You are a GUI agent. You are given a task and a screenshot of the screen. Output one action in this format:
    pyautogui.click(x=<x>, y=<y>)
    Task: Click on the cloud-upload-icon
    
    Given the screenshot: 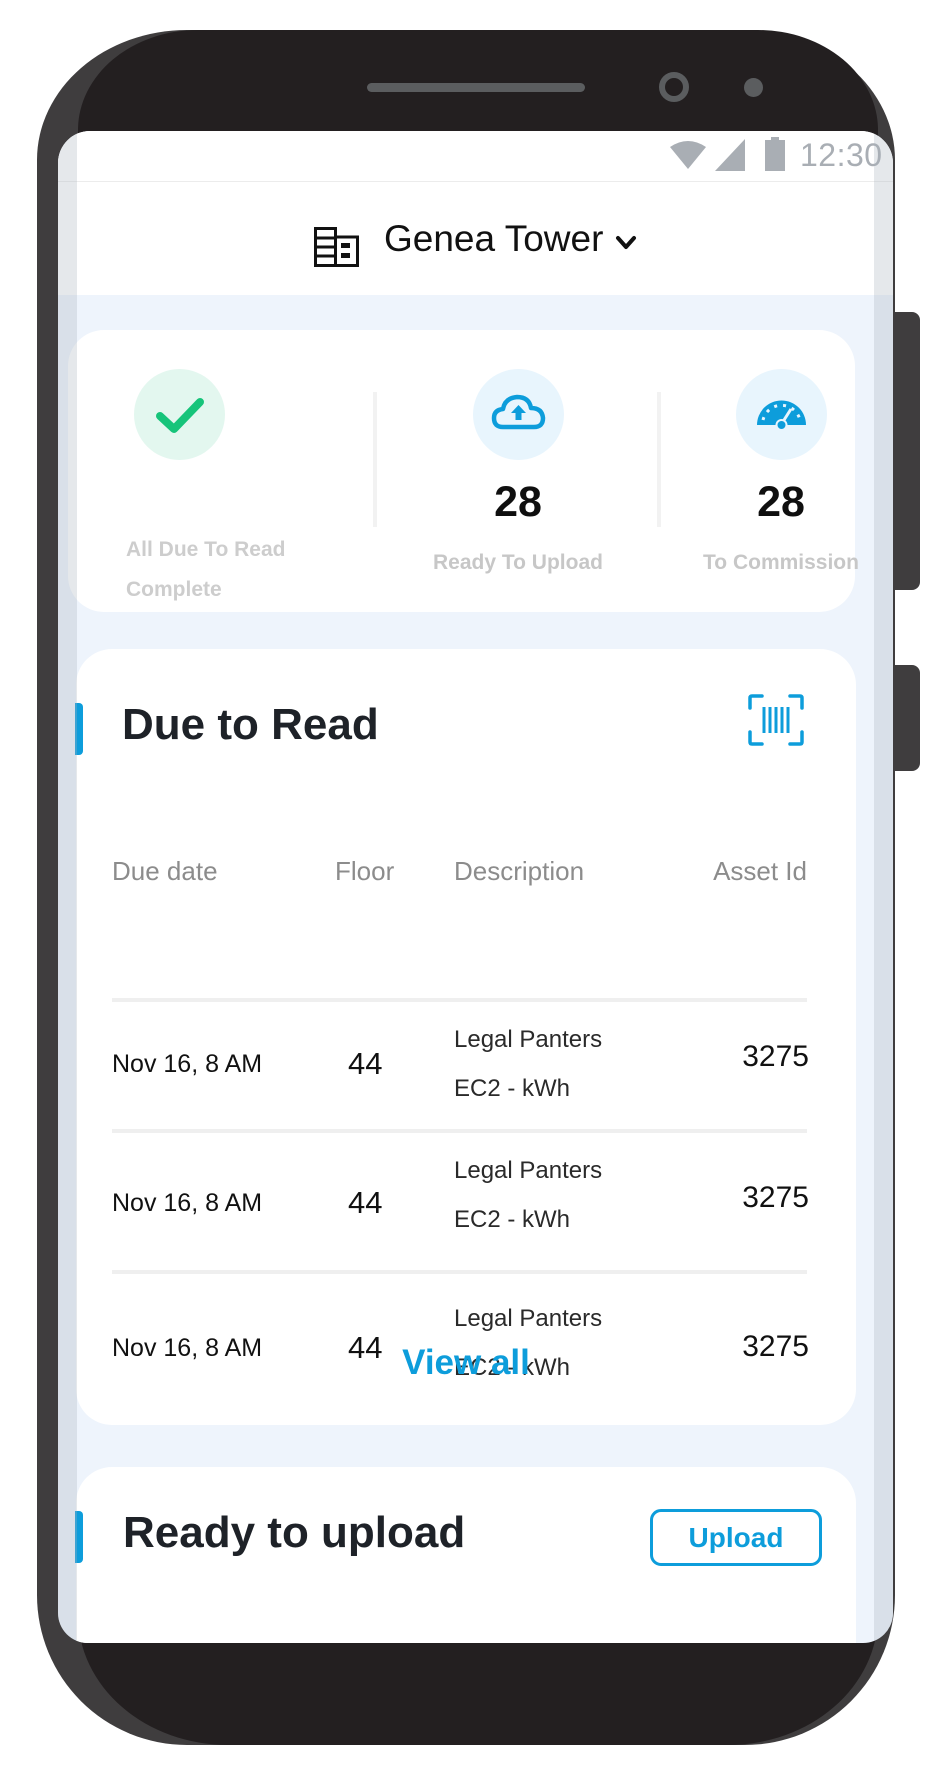 What is the action you would take?
    pyautogui.click(x=518, y=412)
    